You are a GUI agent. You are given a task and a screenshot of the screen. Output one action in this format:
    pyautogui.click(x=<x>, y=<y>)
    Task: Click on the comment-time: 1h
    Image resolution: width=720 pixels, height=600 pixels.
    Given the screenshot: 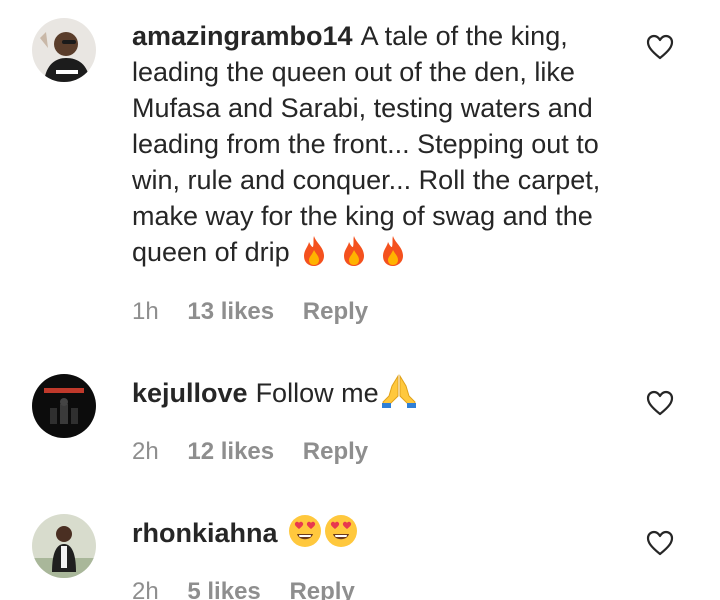 What is the action you would take?
    pyautogui.click(x=145, y=311)
    